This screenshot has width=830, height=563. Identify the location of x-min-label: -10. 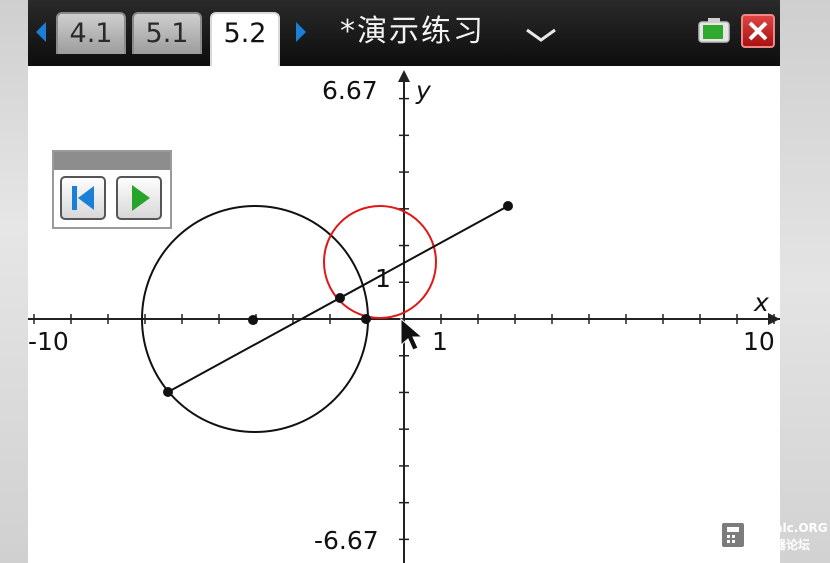
(48, 341).